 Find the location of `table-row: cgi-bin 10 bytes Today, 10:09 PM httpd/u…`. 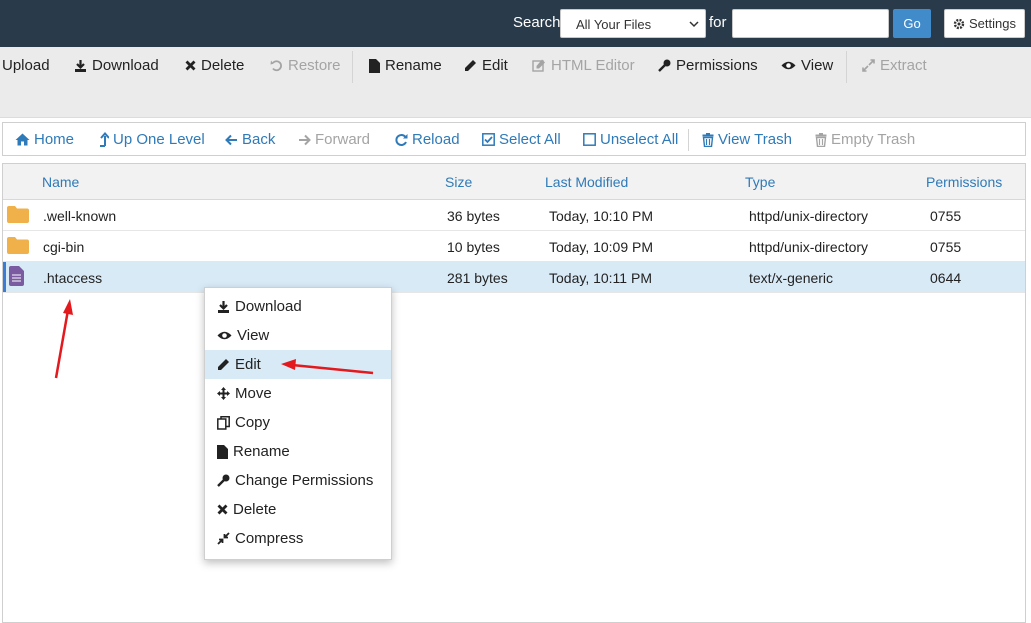

table-row: cgi-bin 10 bytes Today, 10:09 PM httpd/u… is located at coordinates (514, 246).